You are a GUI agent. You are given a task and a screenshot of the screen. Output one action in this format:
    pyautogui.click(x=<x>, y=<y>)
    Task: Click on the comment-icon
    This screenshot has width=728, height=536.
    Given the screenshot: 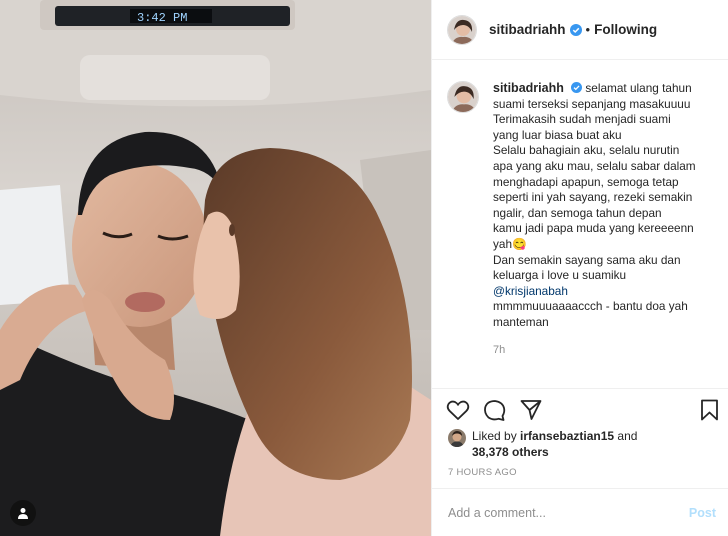 What is the action you would take?
    pyautogui.click(x=494, y=410)
    